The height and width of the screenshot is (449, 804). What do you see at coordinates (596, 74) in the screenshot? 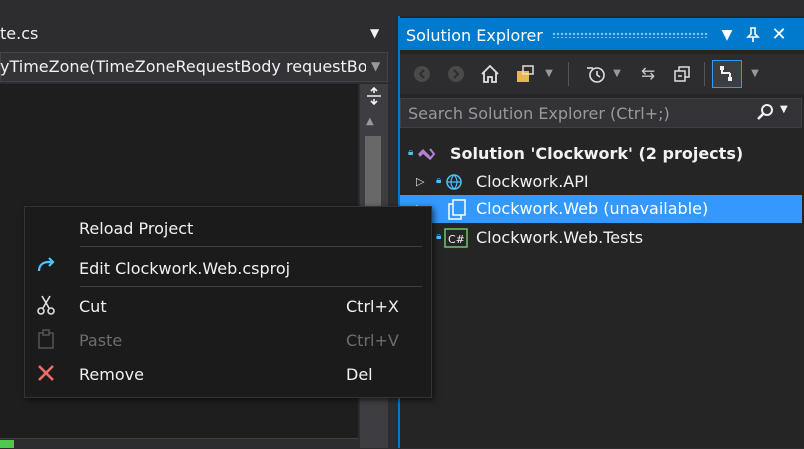
I see `pending-changes-icon` at bounding box center [596, 74].